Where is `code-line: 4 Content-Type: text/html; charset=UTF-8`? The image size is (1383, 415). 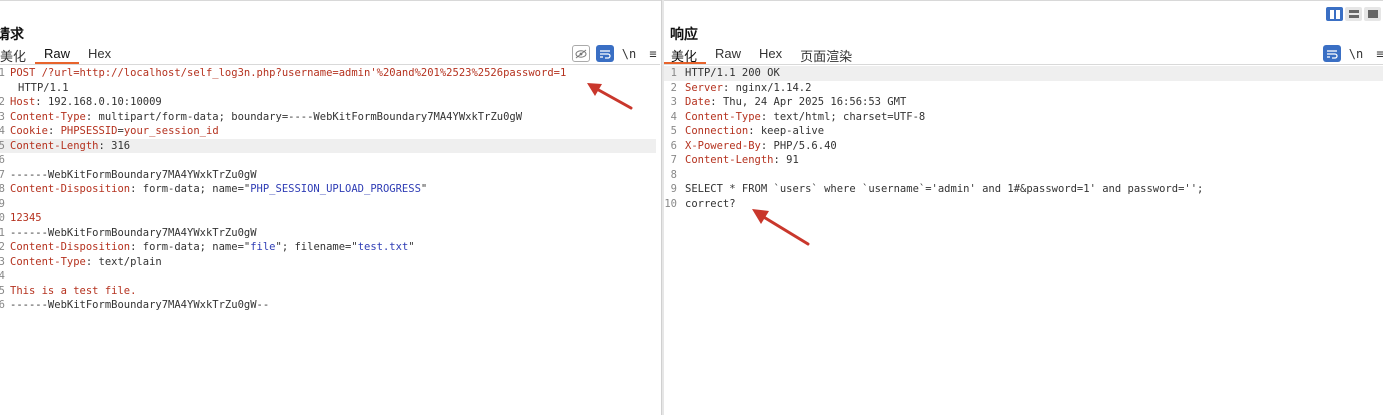 code-line: 4 Content-Type: text/html; charset=UTF-8 is located at coordinates (1023, 117).